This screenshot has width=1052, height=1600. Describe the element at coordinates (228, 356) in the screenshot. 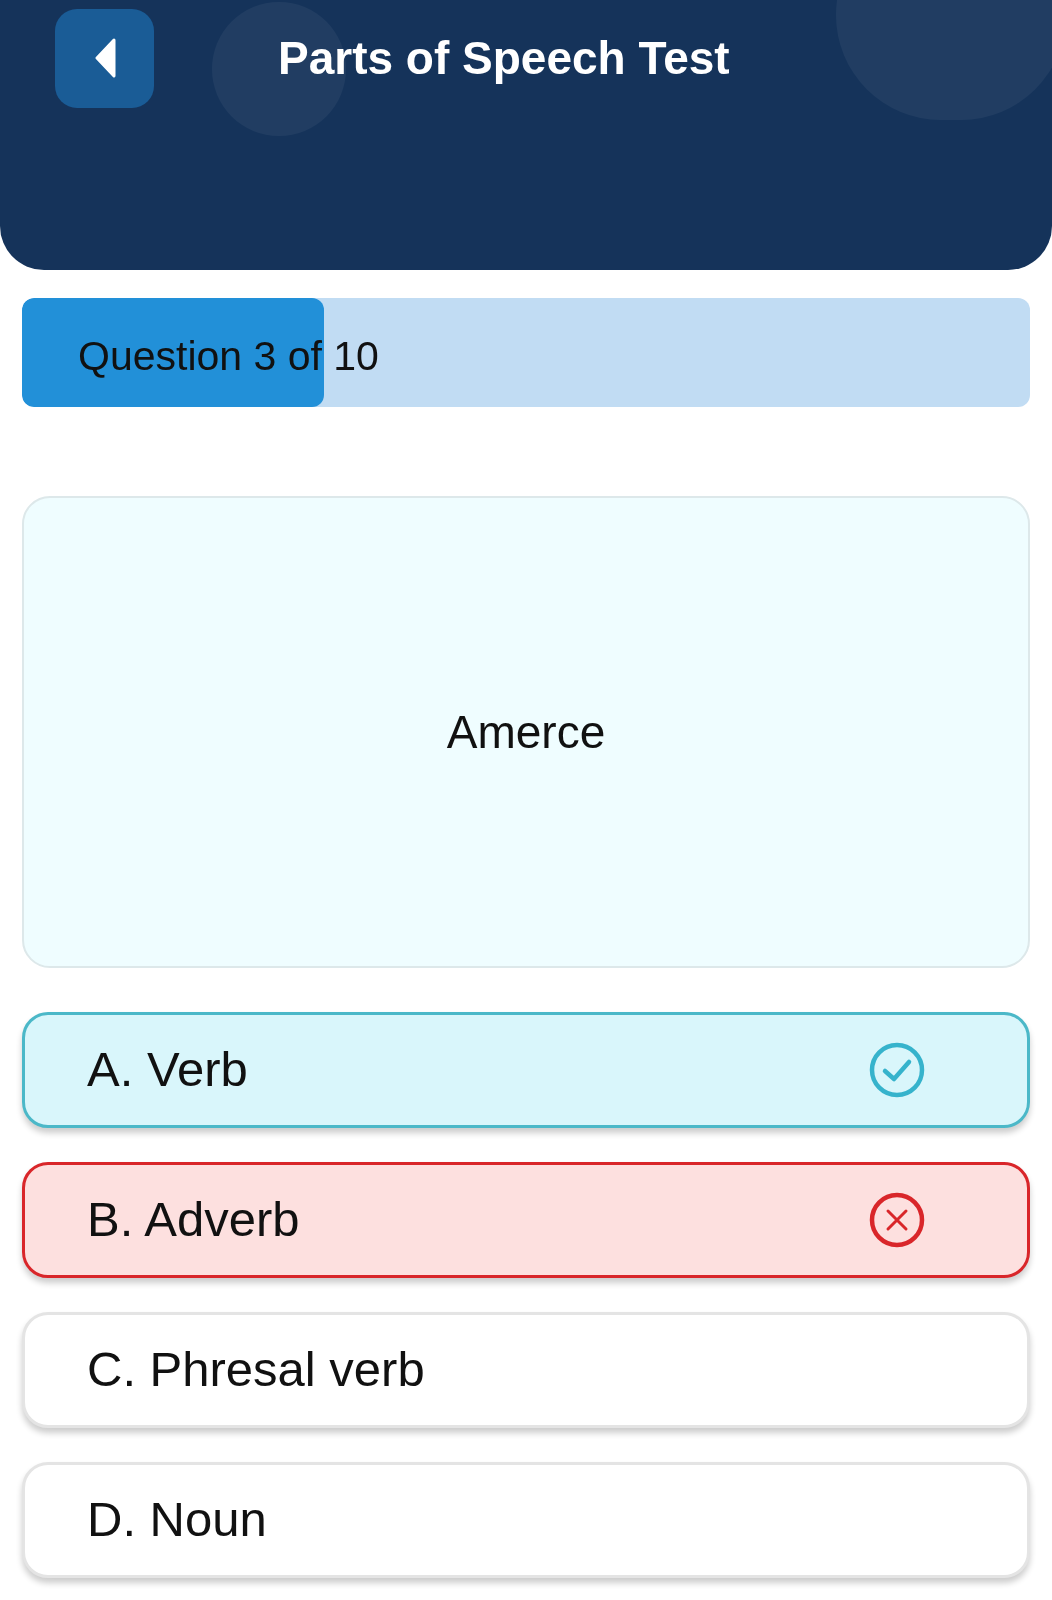

I see `progress-label: Question 3 of 10` at that location.